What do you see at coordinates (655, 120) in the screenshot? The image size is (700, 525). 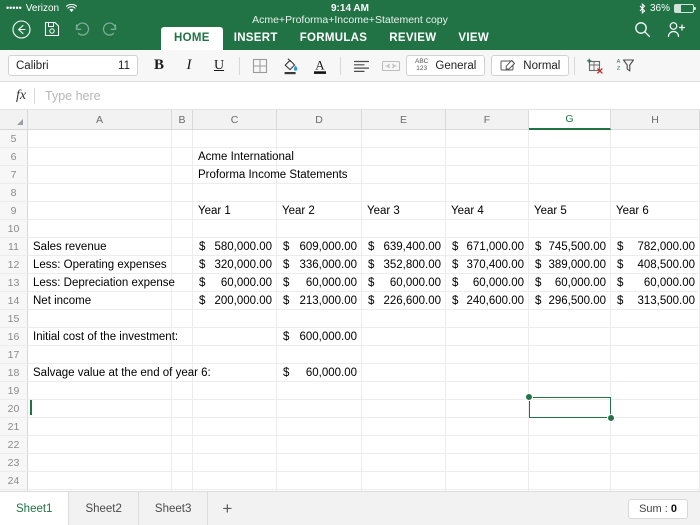 I see `column-header-H: H` at bounding box center [655, 120].